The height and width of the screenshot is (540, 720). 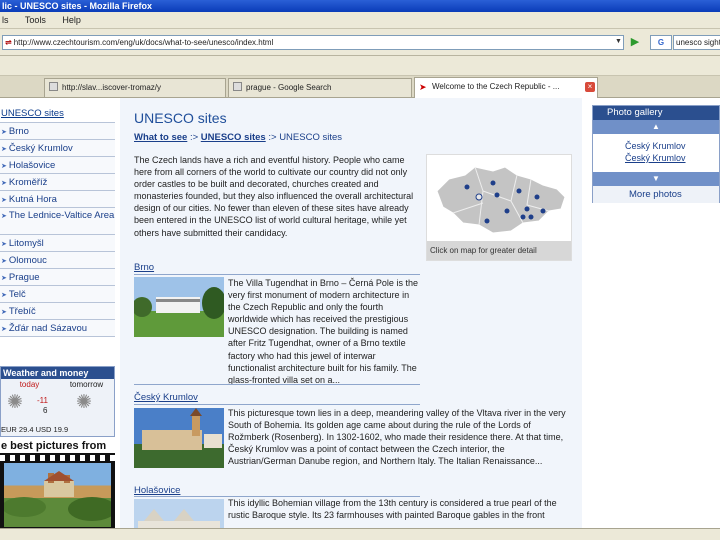 I want to click on sidebar-item-label: Třebíč, so click(x=22, y=311).